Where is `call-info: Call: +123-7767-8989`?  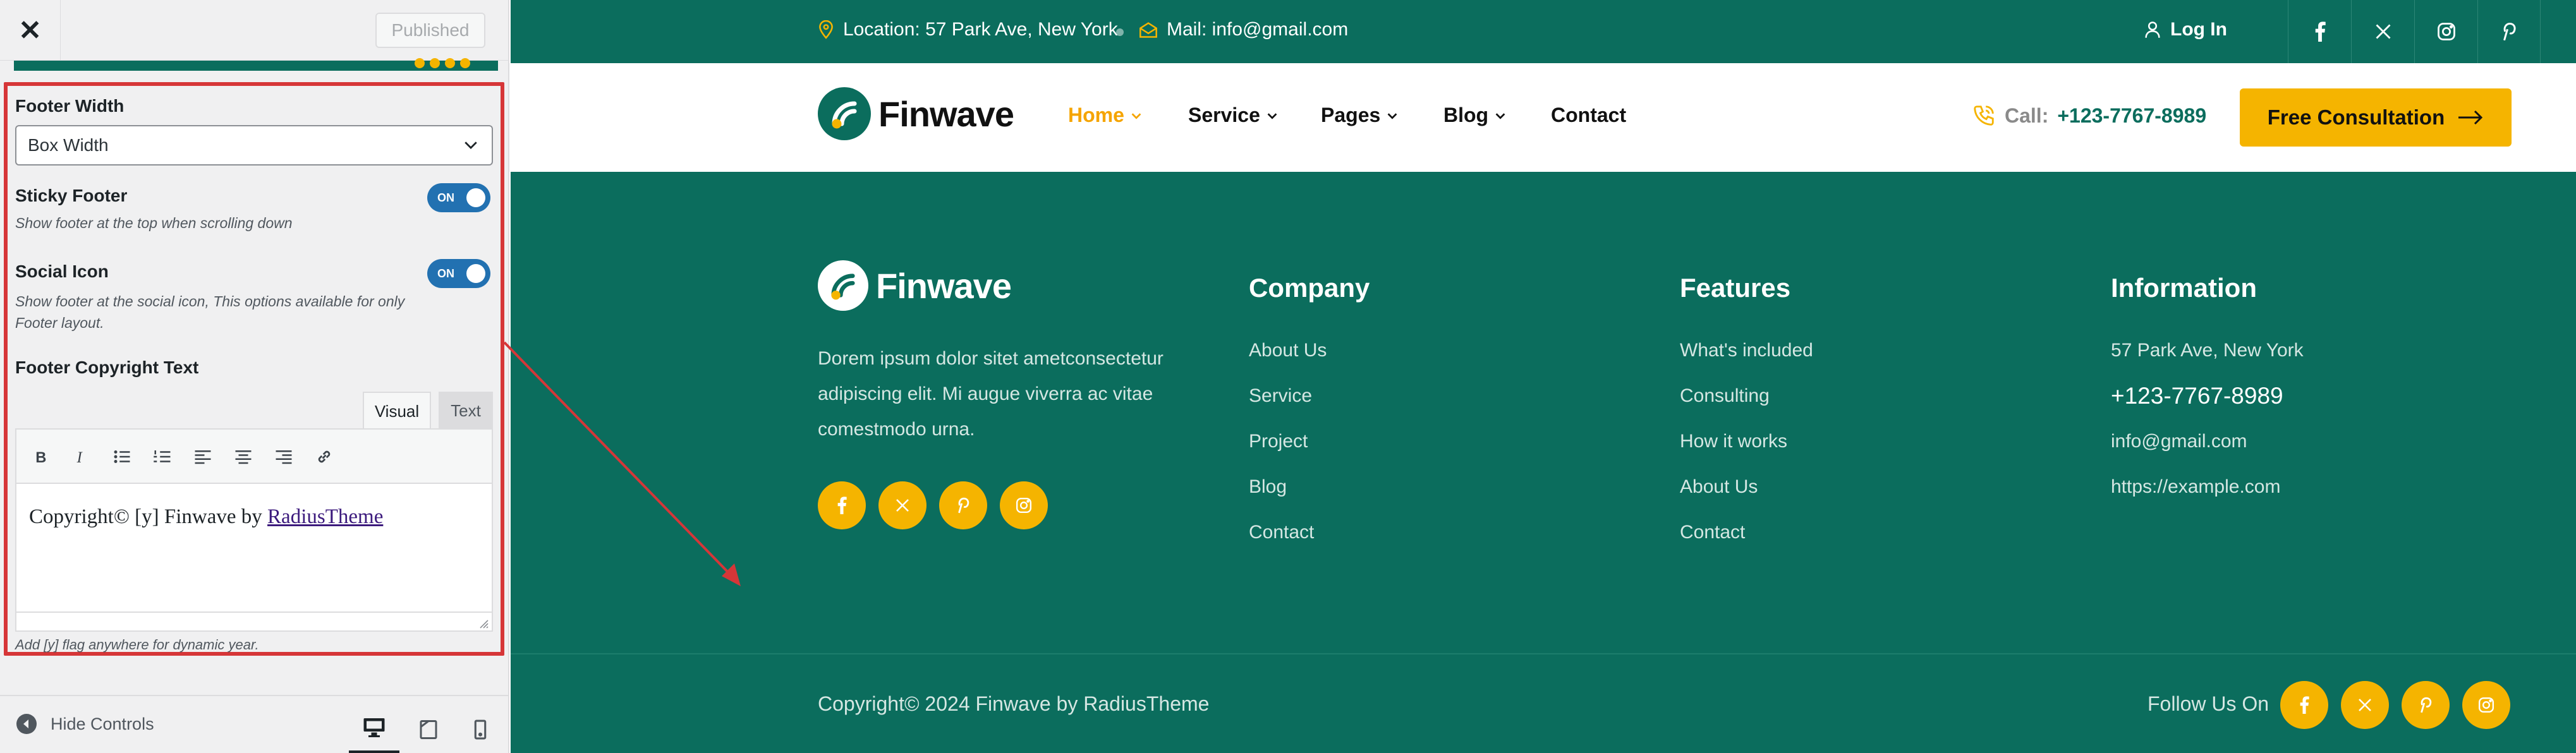
call-info: Call: +123-7767-8989 is located at coordinates (2089, 116).